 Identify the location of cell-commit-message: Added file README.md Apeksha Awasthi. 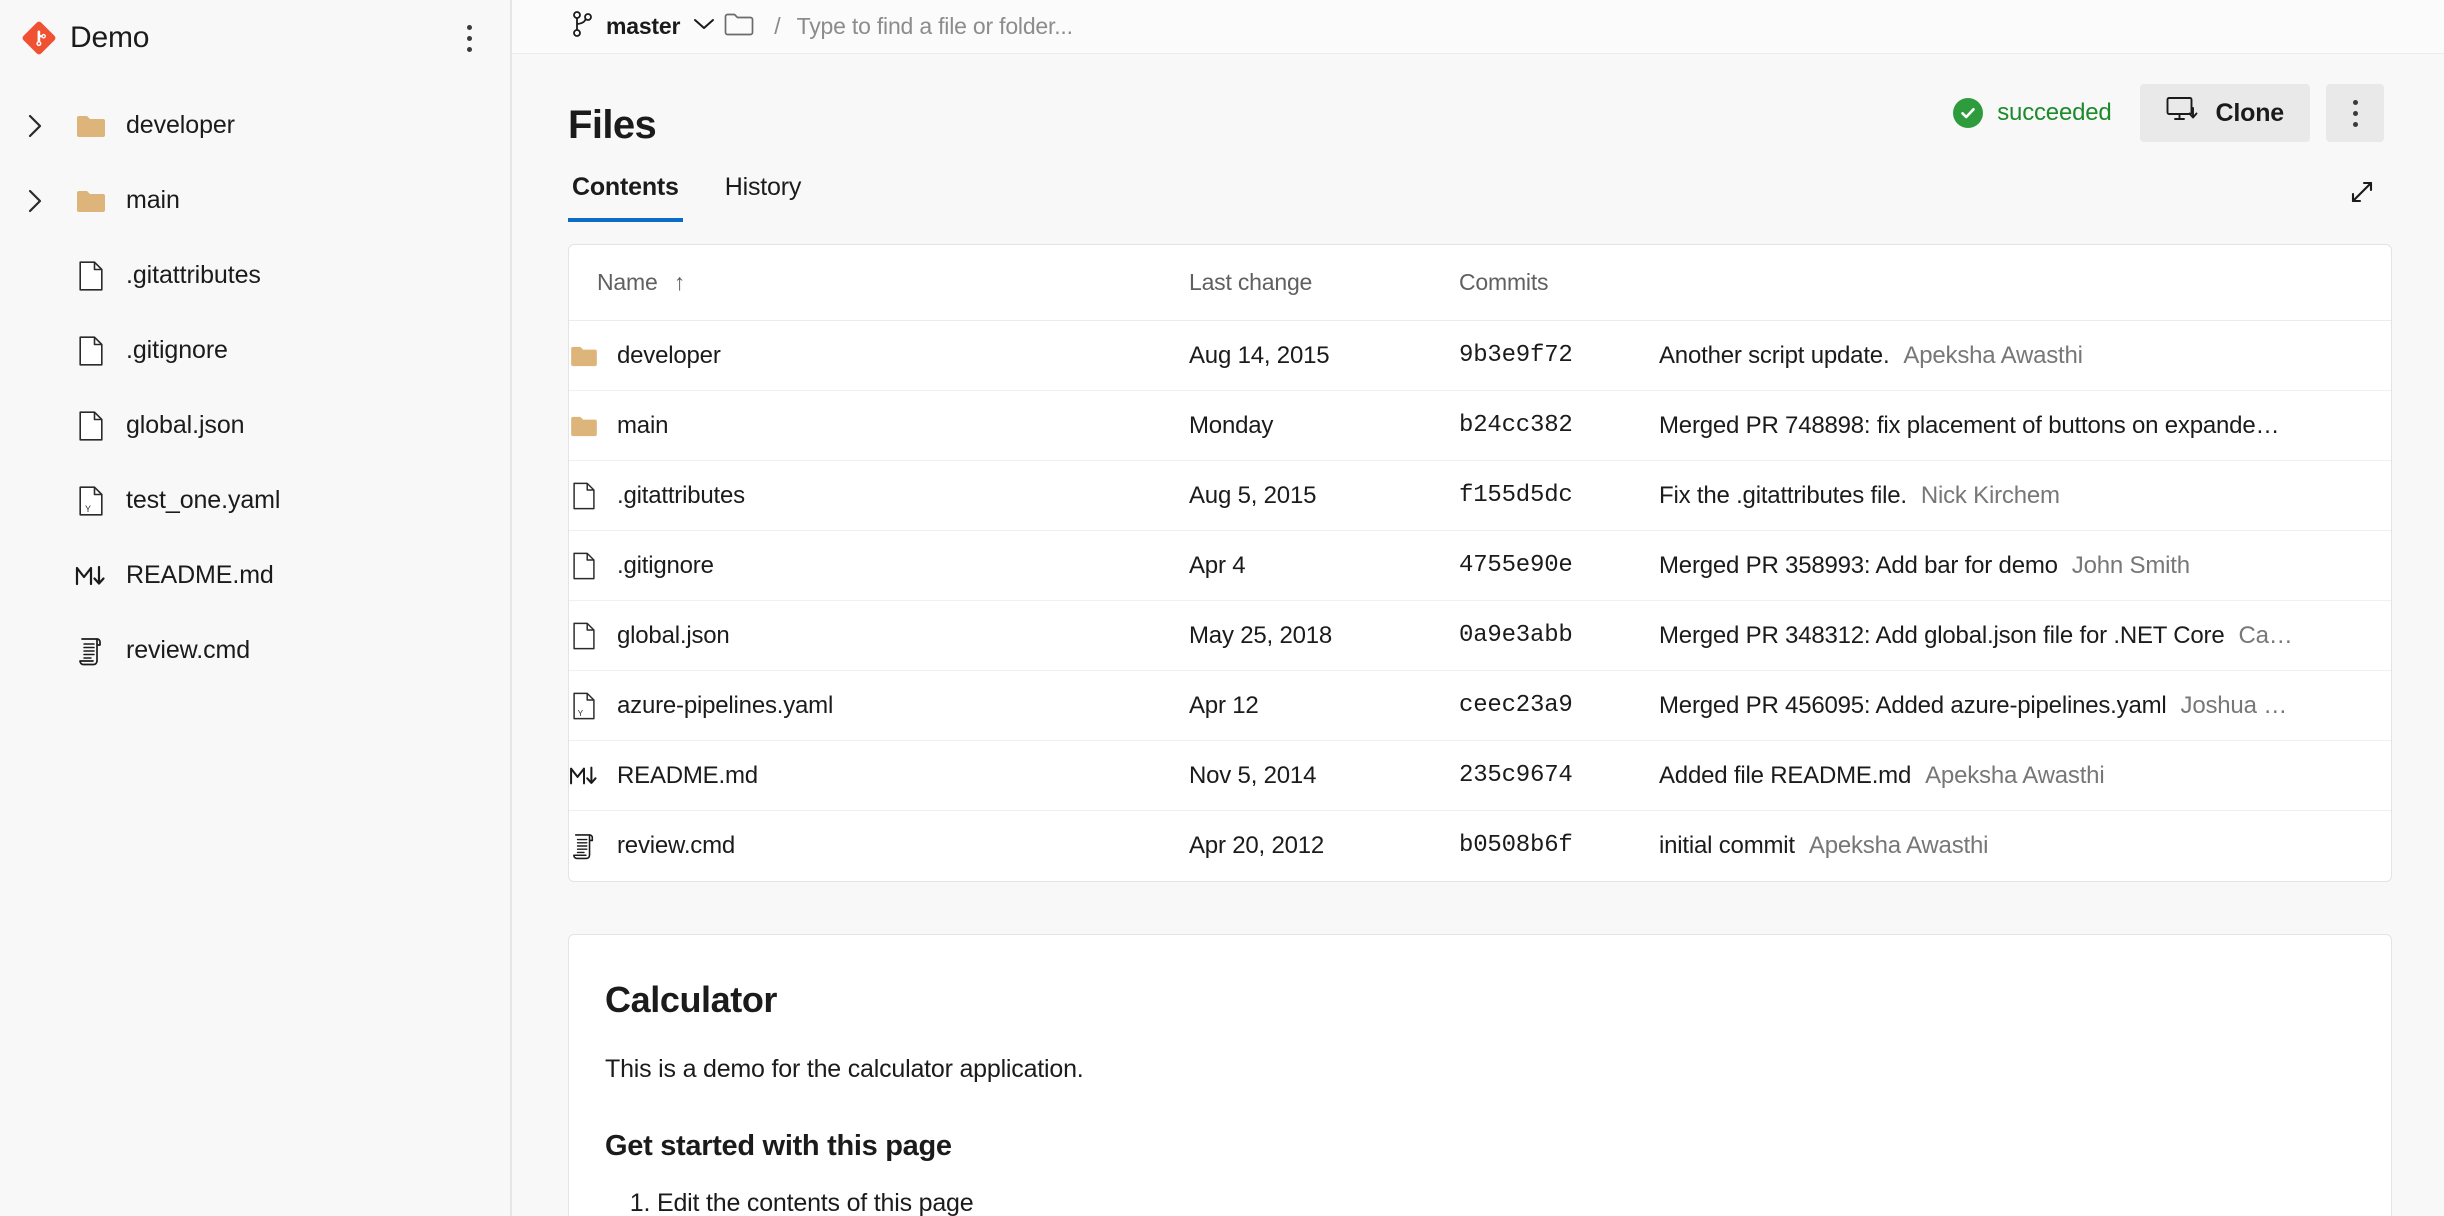
(2025, 775).